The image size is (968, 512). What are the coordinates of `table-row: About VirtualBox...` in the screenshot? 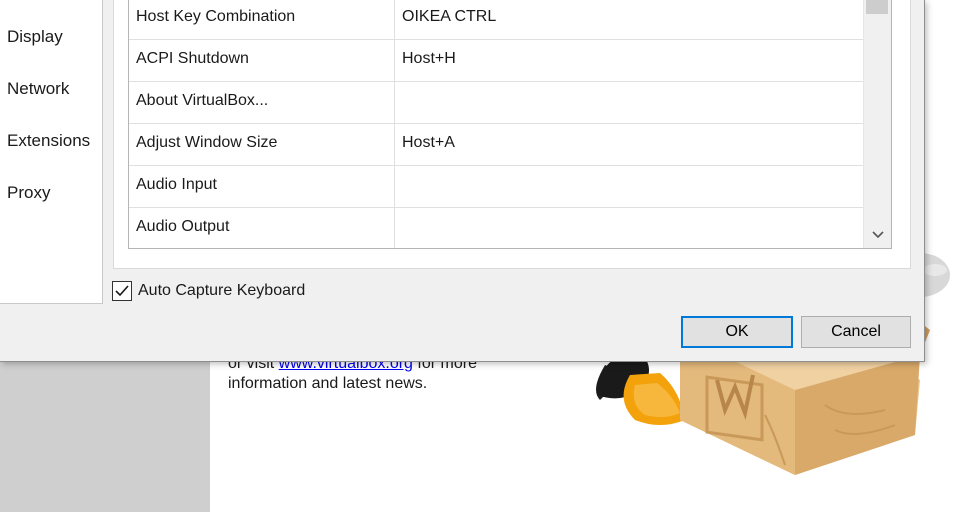 It's located at (496, 102).